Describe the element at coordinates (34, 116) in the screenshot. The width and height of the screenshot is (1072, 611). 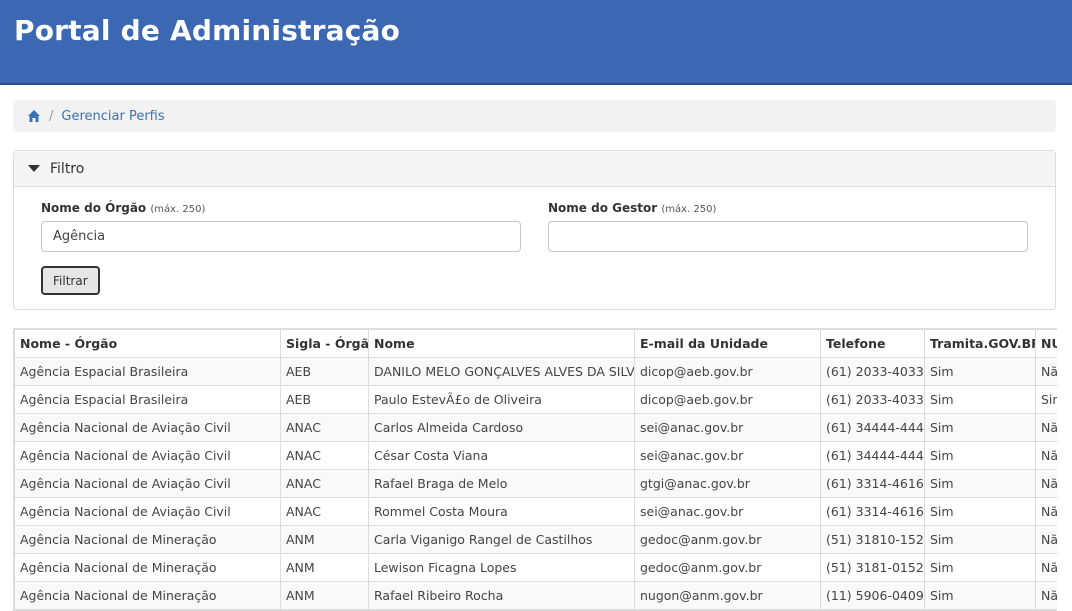
I see `home-icon` at that location.